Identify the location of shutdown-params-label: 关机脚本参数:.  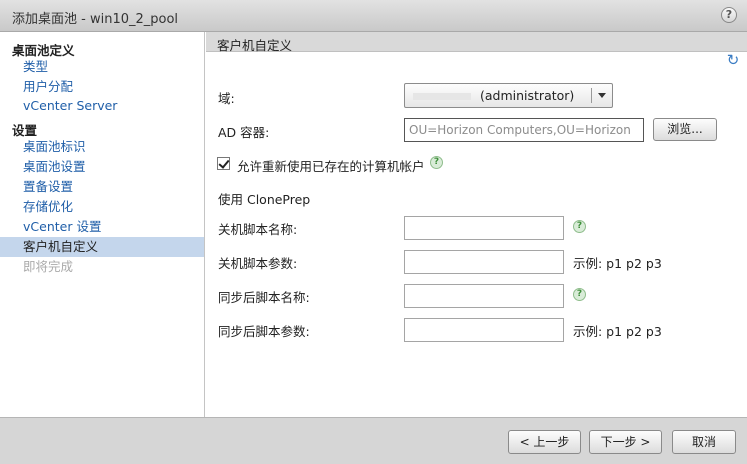
(258, 263).